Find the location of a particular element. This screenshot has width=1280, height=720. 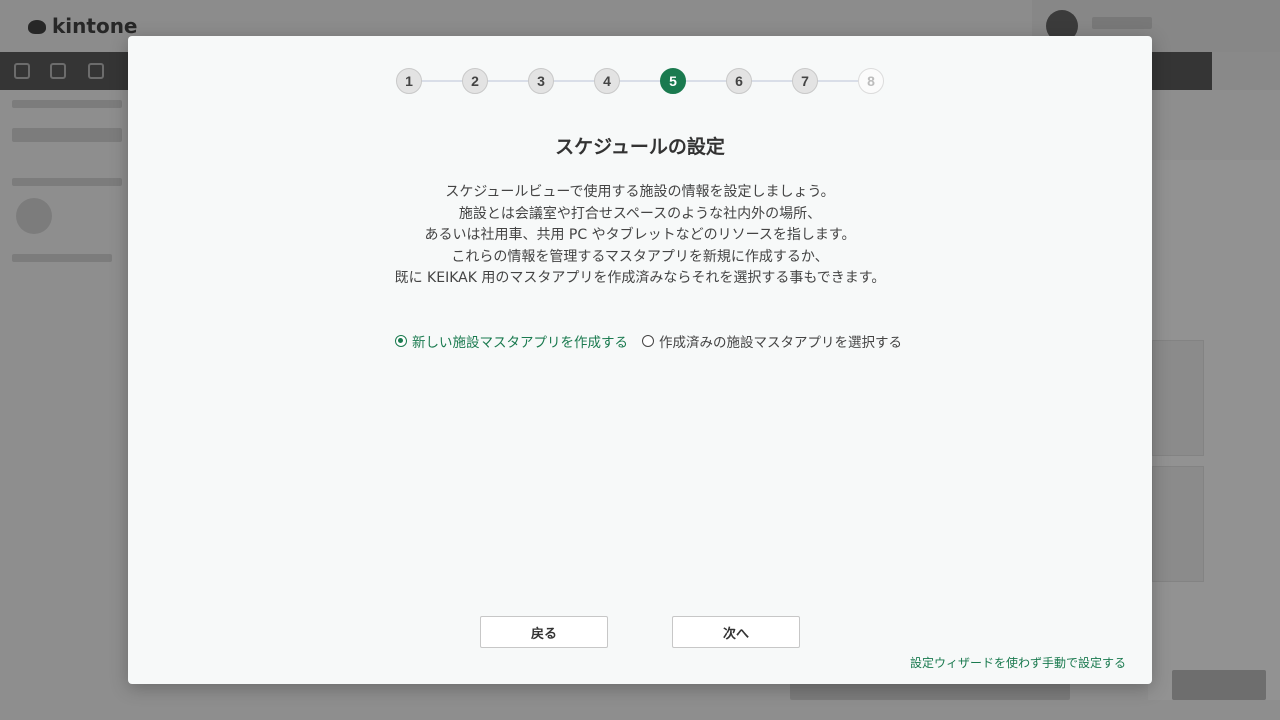

radio-unchecked-icon is located at coordinates (648, 341).